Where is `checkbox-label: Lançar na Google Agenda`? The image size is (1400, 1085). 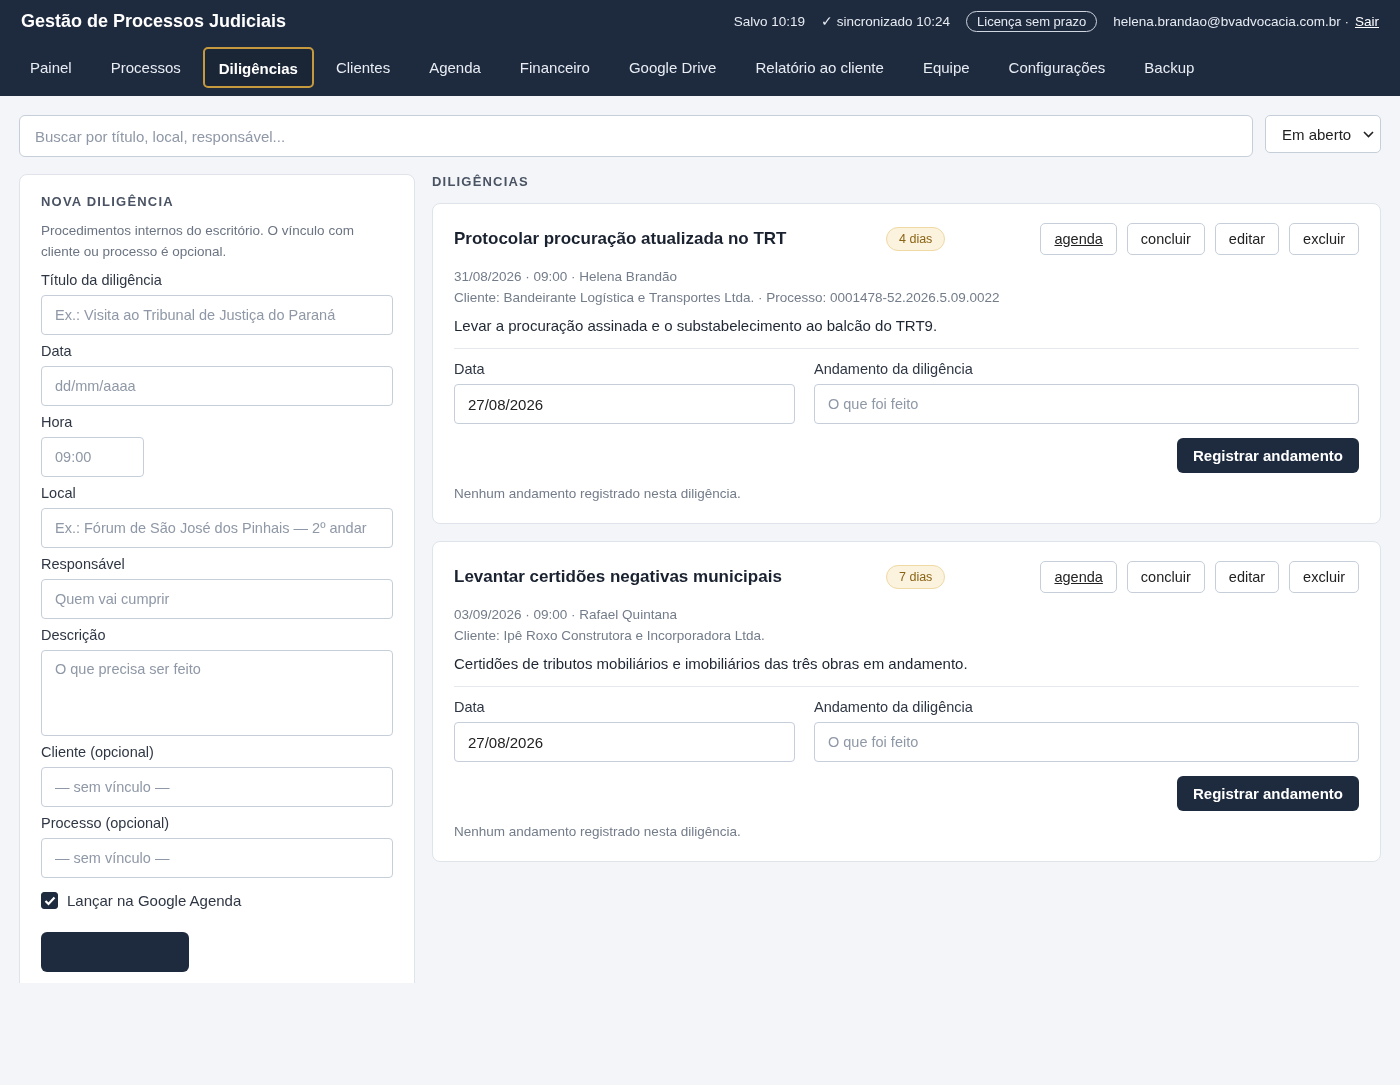 checkbox-label: Lançar na Google Agenda is located at coordinates (154, 900).